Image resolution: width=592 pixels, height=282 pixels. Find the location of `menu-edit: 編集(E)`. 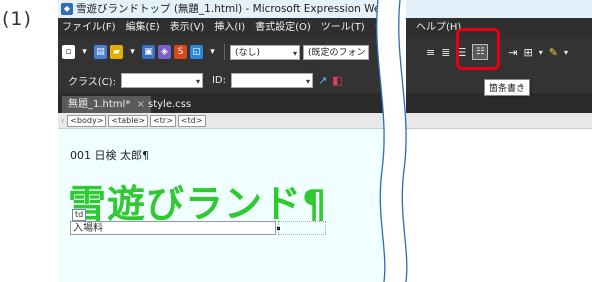

menu-edit: 編集(E) is located at coordinates (143, 27).